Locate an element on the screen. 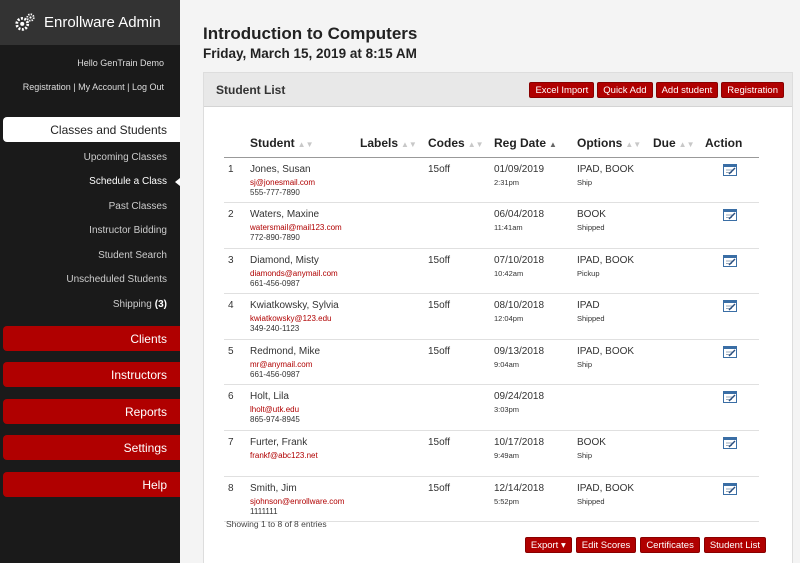 The width and height of the screenshot is (800, 563). shipping-status: Shipped is located at coordinates (591, 228).